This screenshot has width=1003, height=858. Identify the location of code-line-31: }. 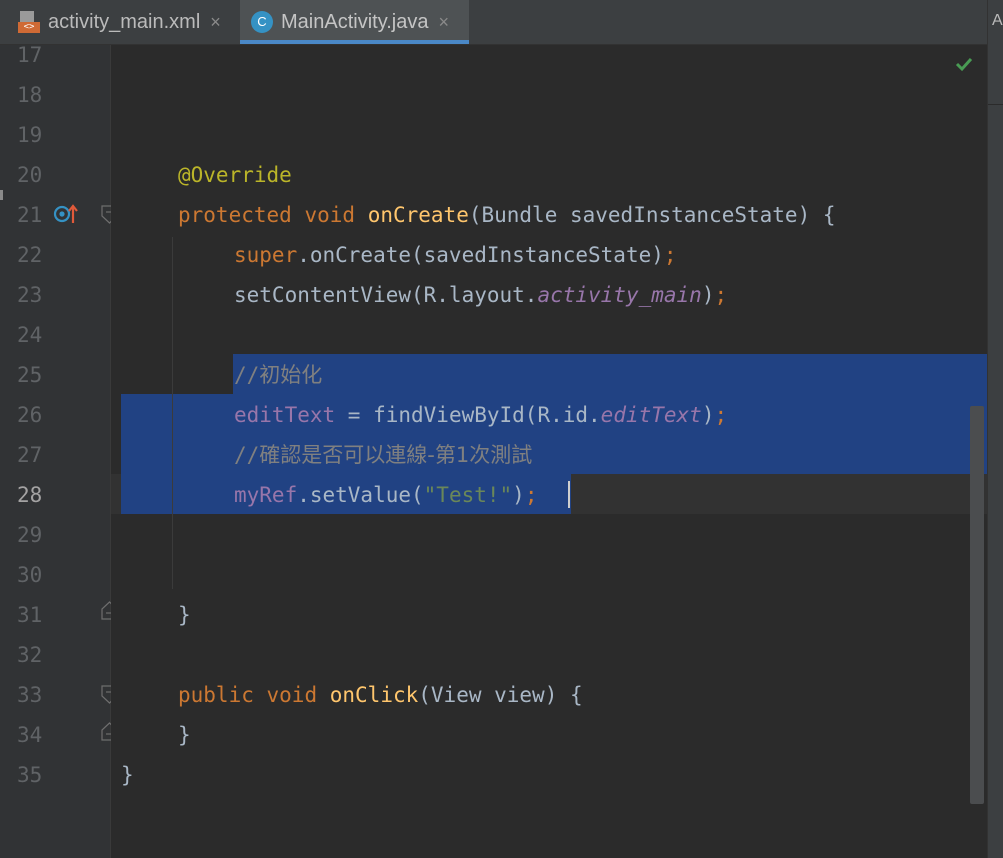
(184, 615).